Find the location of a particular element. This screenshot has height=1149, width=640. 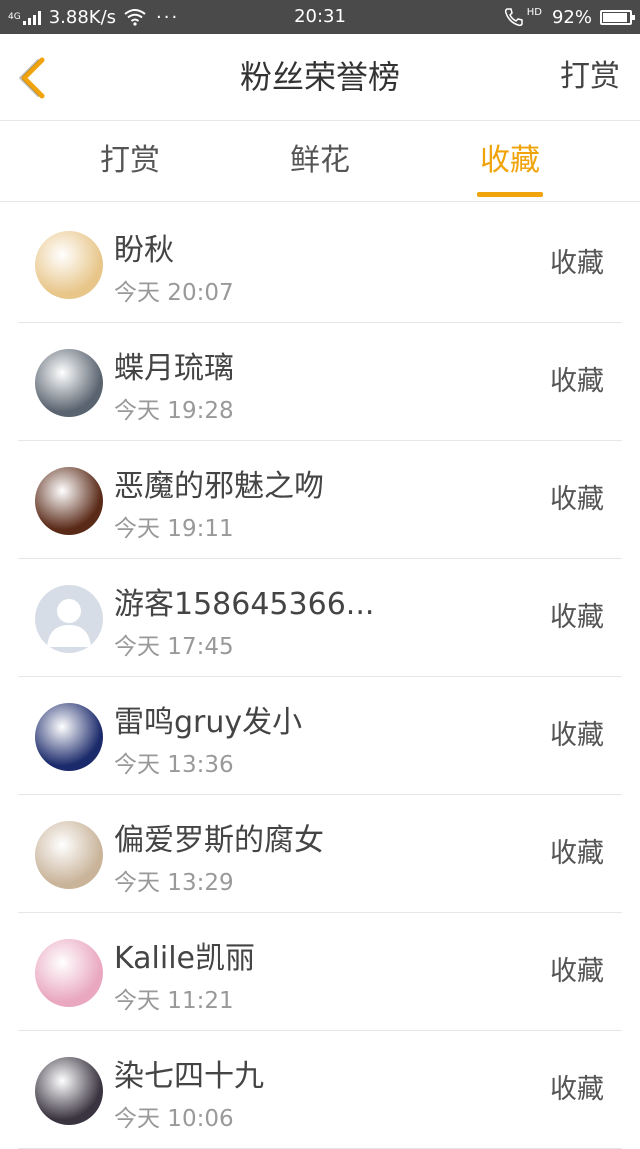

item-time: 今天 19:28 is located at coordinates (174, 411).